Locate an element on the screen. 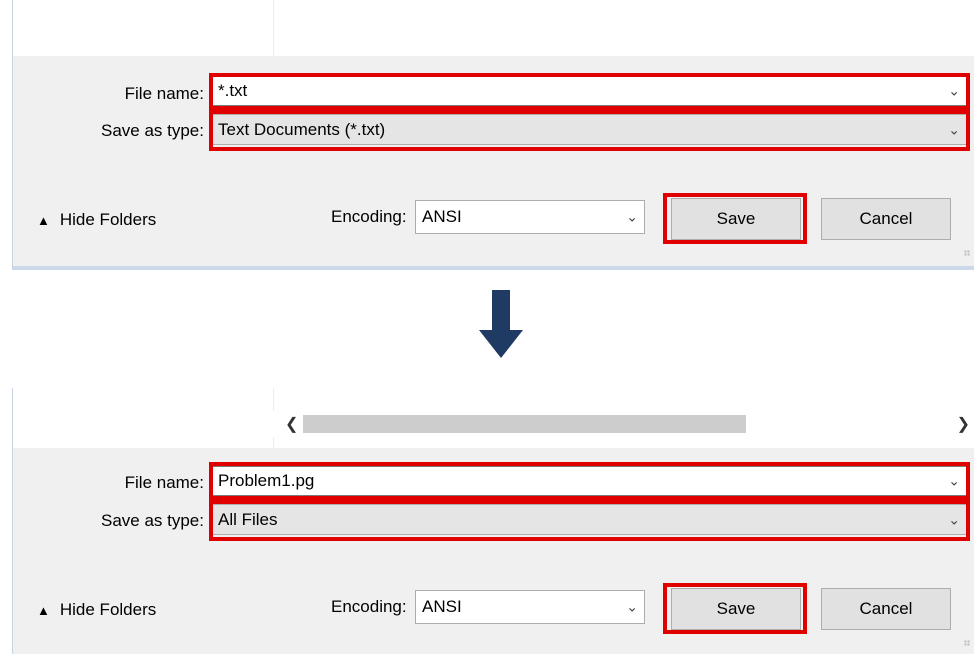  scroll-right-icon: ❯ is located at coordinates (963, 424).